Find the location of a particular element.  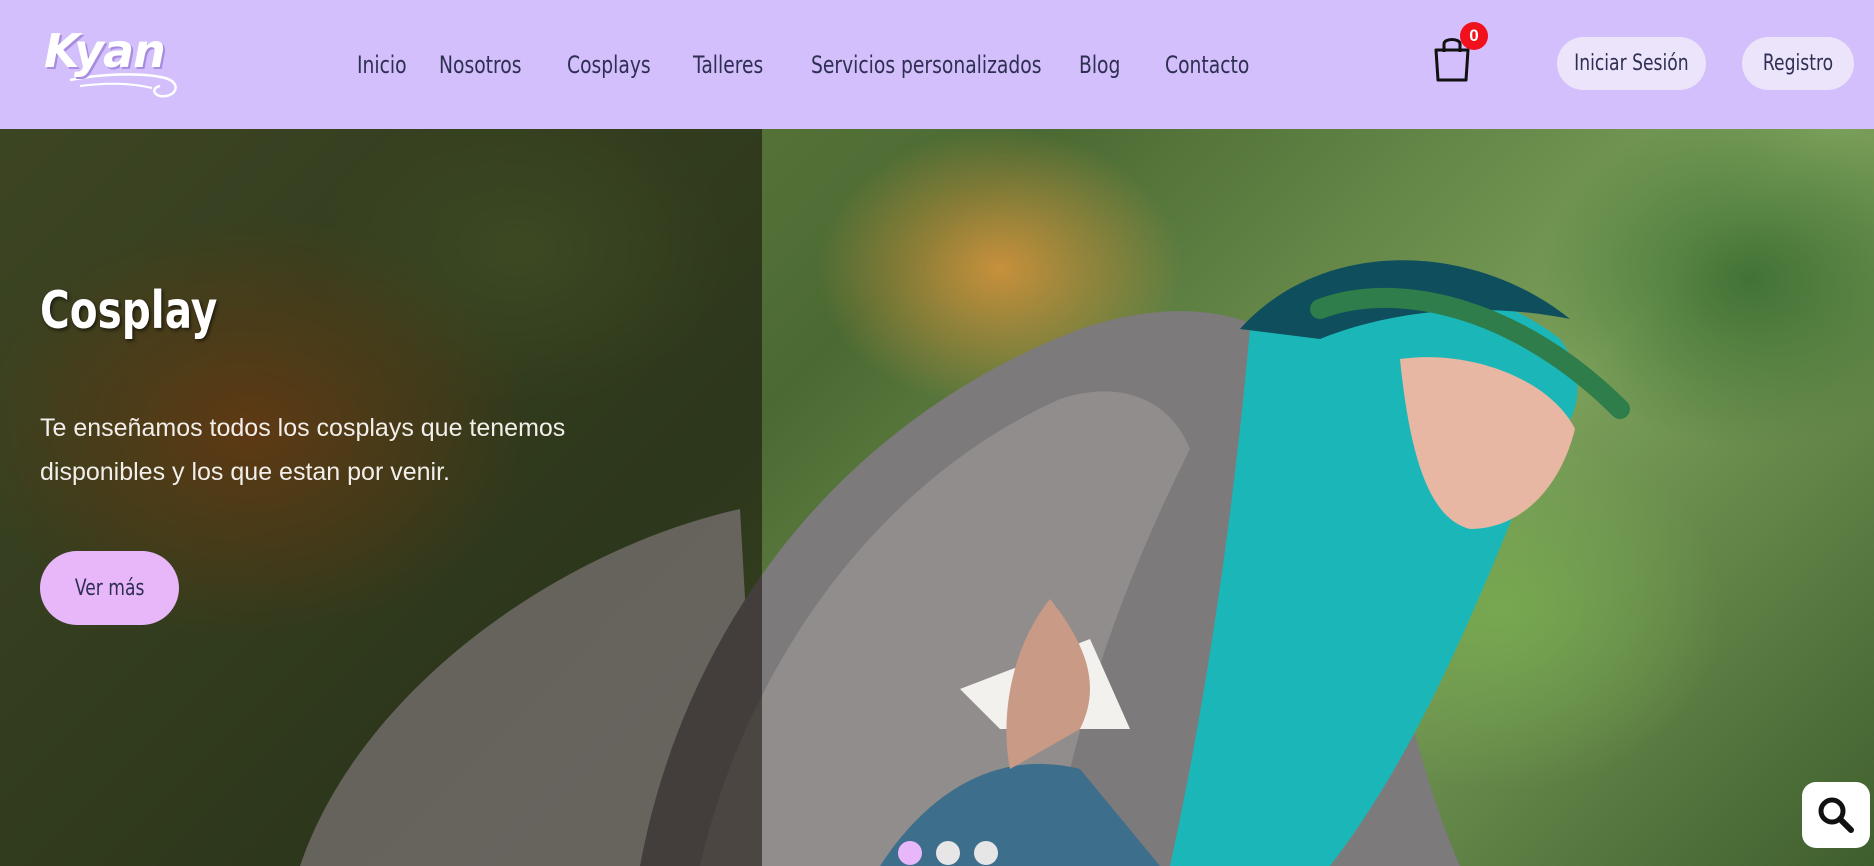

brand-logo: Kyan is located at coordinates (115, 64).